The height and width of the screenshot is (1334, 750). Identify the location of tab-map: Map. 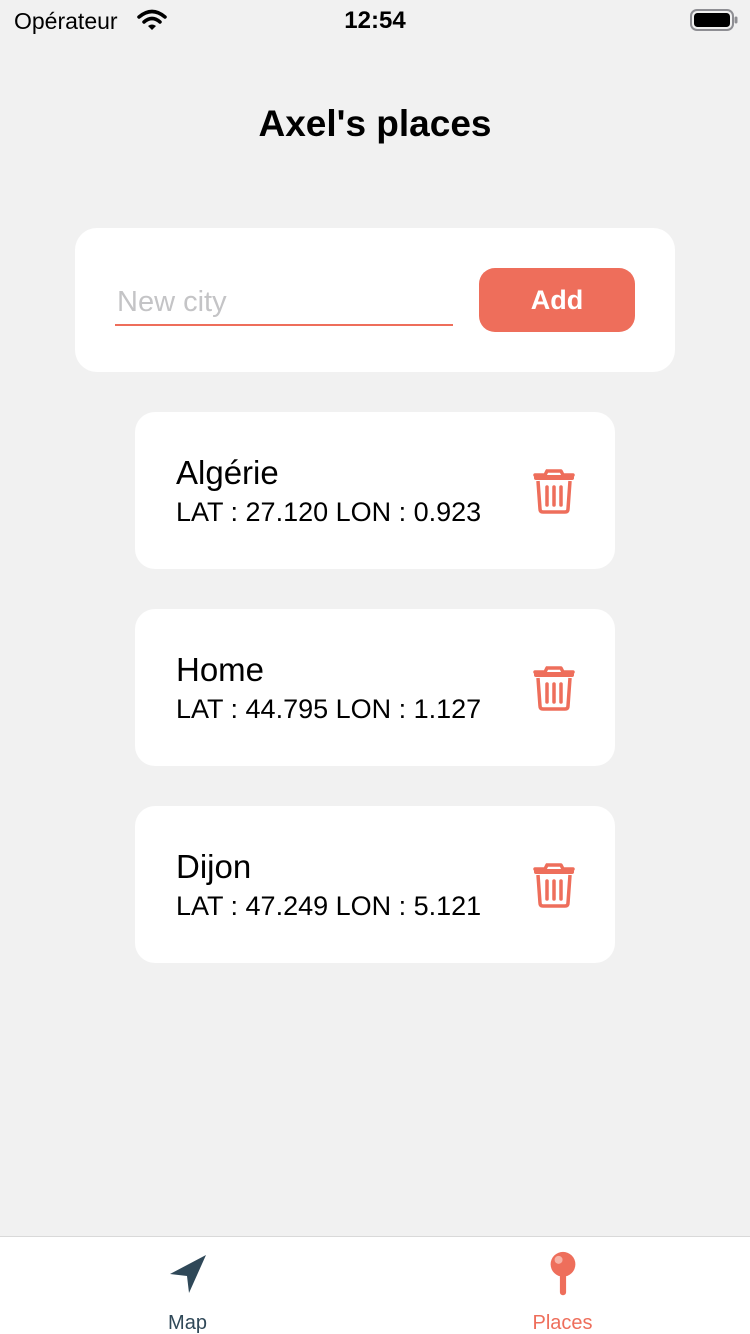
(187, 1285).